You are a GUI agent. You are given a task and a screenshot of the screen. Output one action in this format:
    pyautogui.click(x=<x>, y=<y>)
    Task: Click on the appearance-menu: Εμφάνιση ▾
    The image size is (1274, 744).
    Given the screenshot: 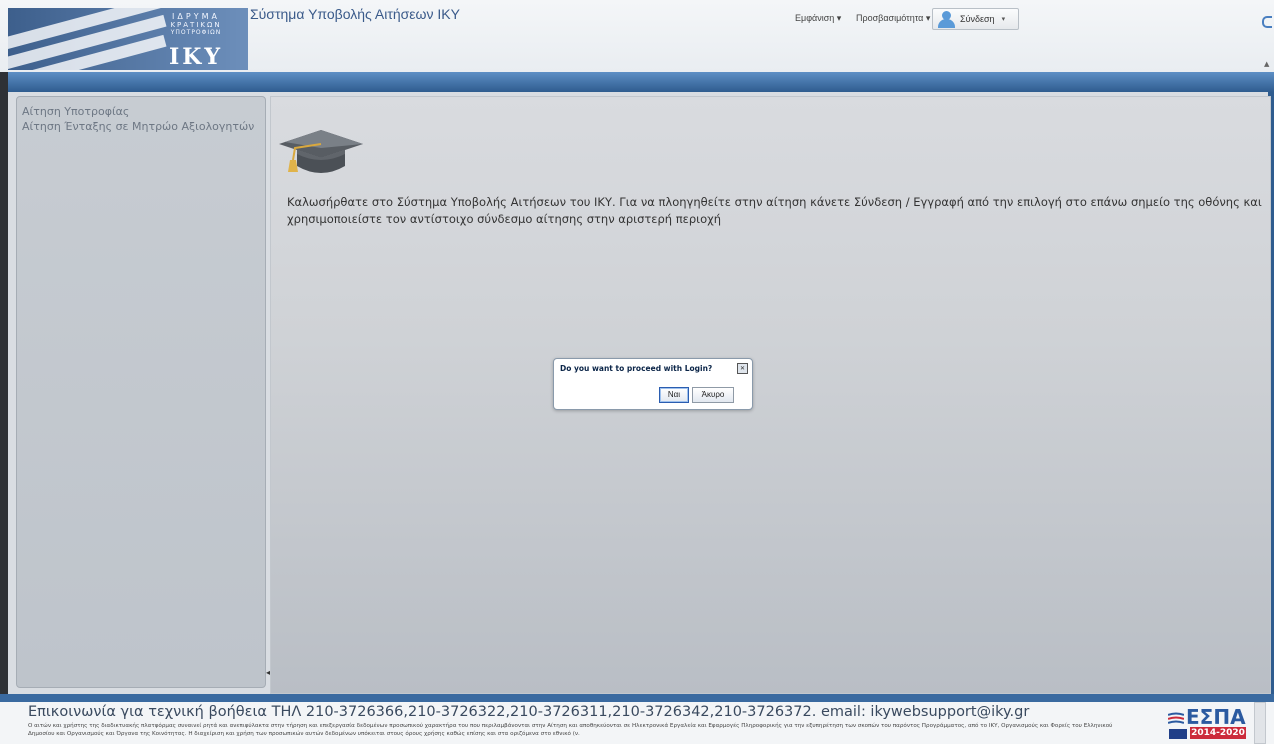 What is the action you would take?
    pyautogui.click(x=818, y=18)
    